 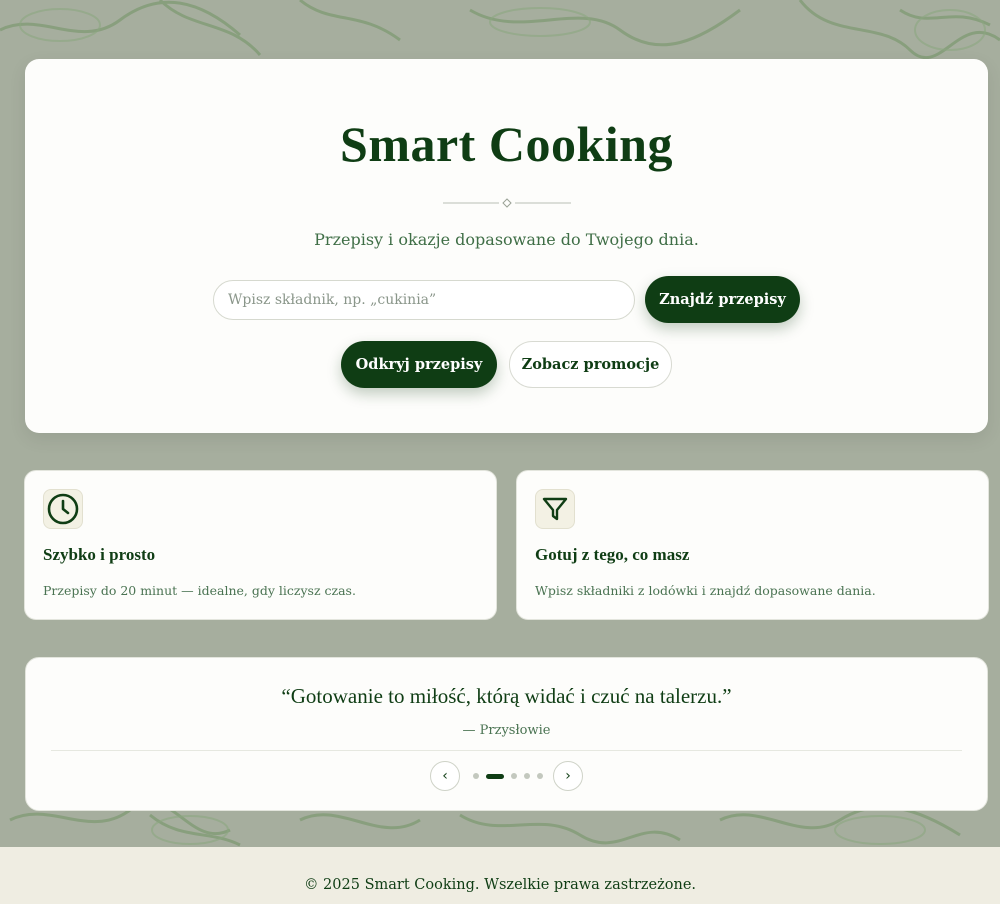 I want to click on chevron-right-icon: ›, so click(x=568, y=776).